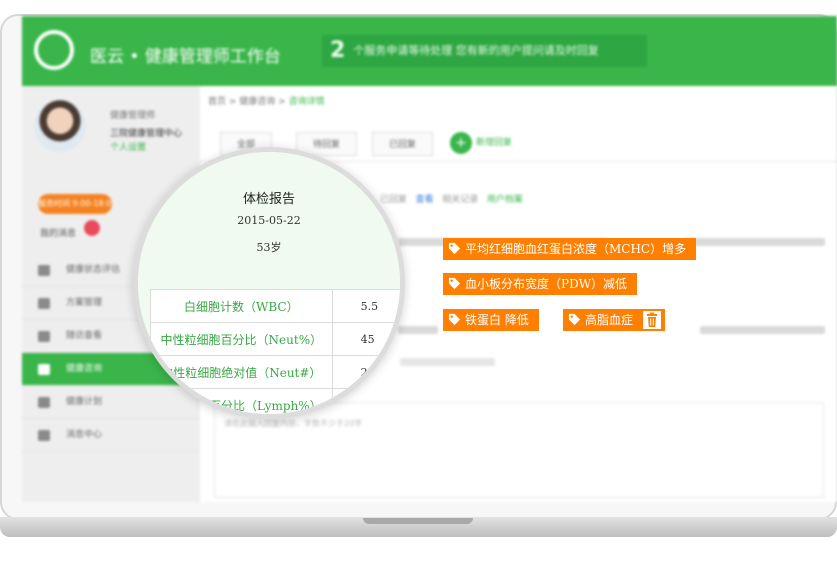 Image resolution: width=837 pixels, height=563 pixels. I want to click on laptop-notch, so click(418, 521).